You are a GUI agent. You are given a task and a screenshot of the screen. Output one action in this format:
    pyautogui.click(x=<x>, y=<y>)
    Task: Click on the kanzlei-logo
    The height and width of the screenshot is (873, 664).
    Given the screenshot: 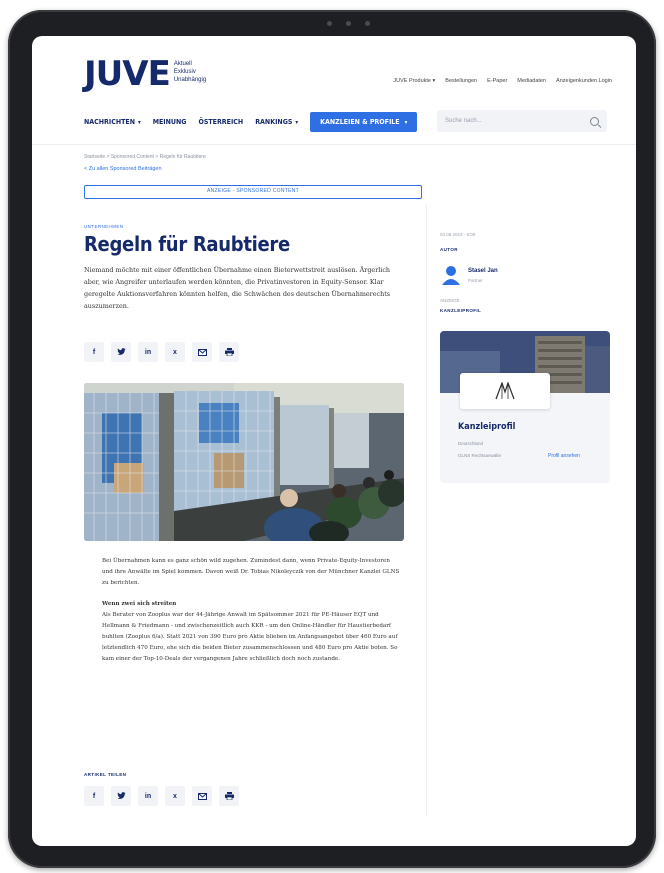 What is the action you would take?
    pyautogui.click(x=505, y=391)
    